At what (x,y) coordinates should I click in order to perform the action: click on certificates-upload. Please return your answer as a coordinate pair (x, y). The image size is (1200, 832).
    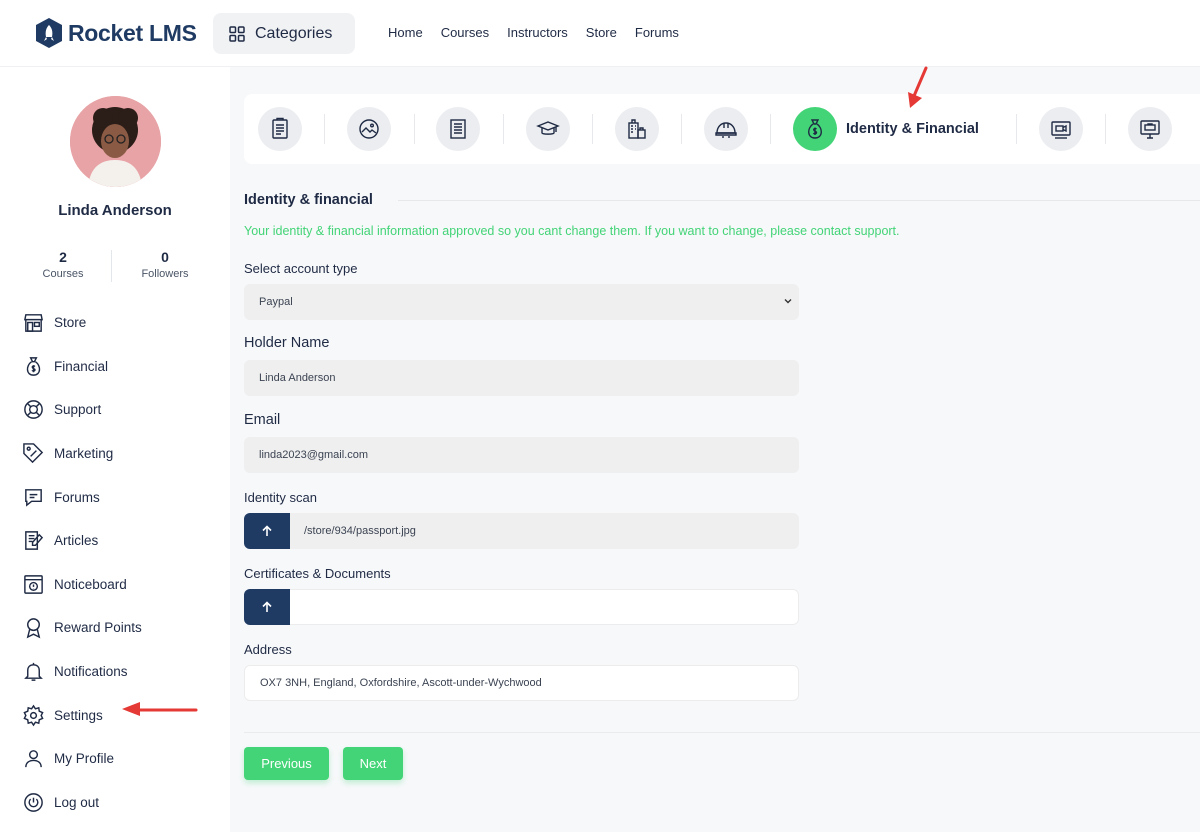
    Looking at the image, I should click on (521, 607).